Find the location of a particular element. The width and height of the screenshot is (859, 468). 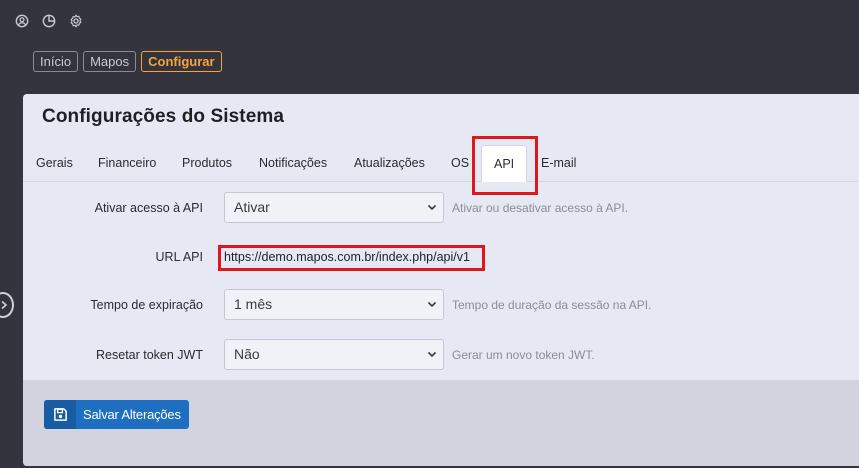

api-access-select: Ativar is located at coordinates (334, 207).